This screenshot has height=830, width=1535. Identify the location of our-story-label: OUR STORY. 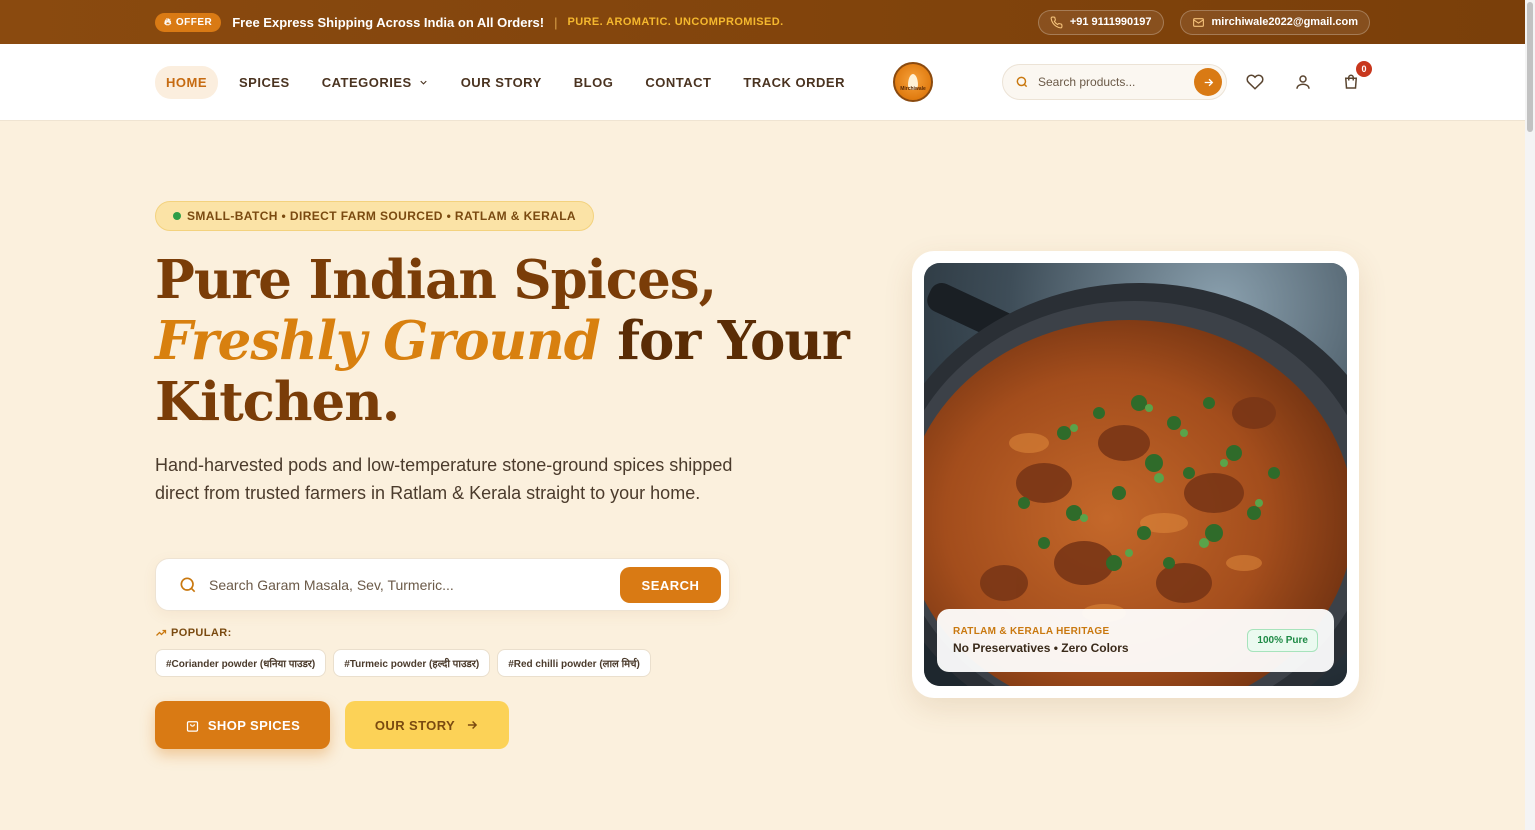
(415, 725).